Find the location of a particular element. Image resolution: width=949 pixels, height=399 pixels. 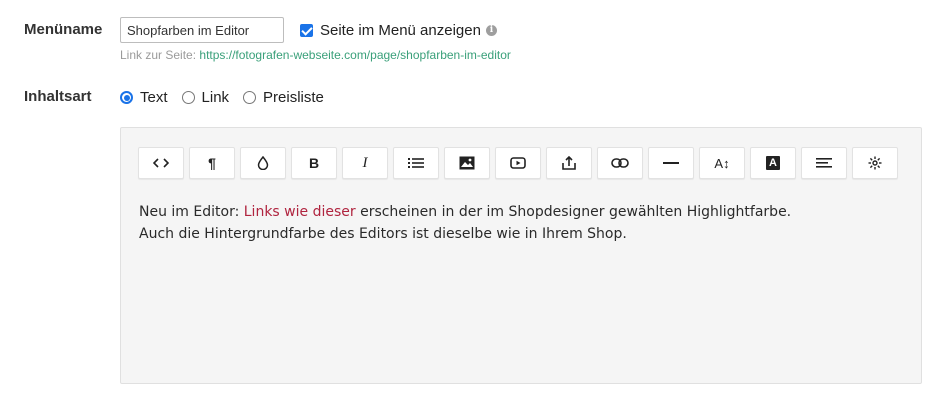

editor-toolbar: ¶ B I A↕ A is located at coordinates (520, 163).